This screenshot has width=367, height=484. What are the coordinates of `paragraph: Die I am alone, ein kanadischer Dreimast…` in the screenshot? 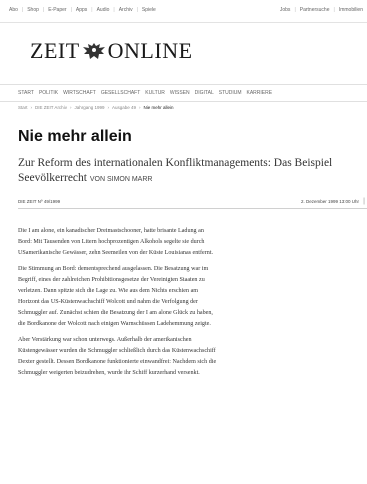 It's located at (192, 242).